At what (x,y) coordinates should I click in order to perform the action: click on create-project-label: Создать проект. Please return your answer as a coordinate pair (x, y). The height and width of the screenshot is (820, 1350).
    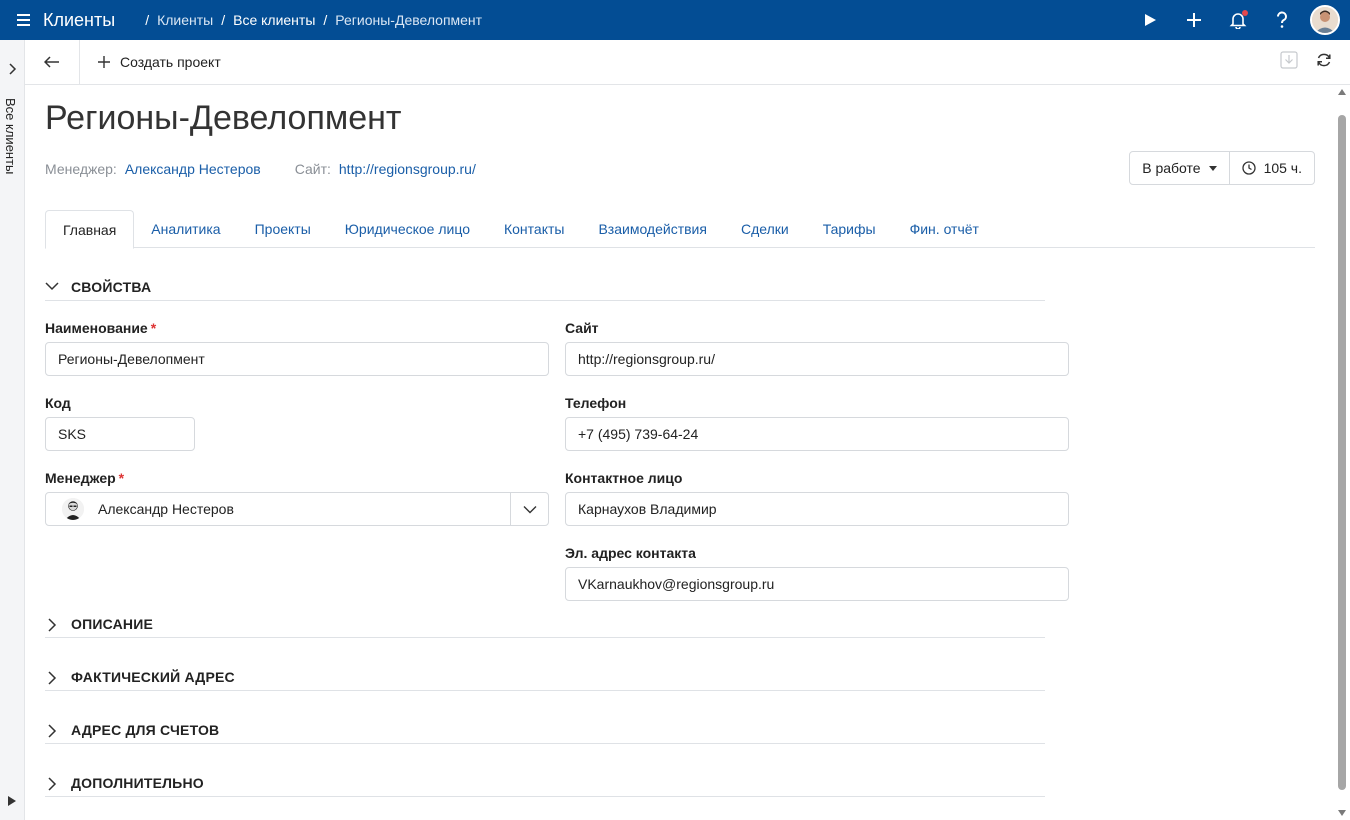
    Looking at the image, I should click on (170, 62).